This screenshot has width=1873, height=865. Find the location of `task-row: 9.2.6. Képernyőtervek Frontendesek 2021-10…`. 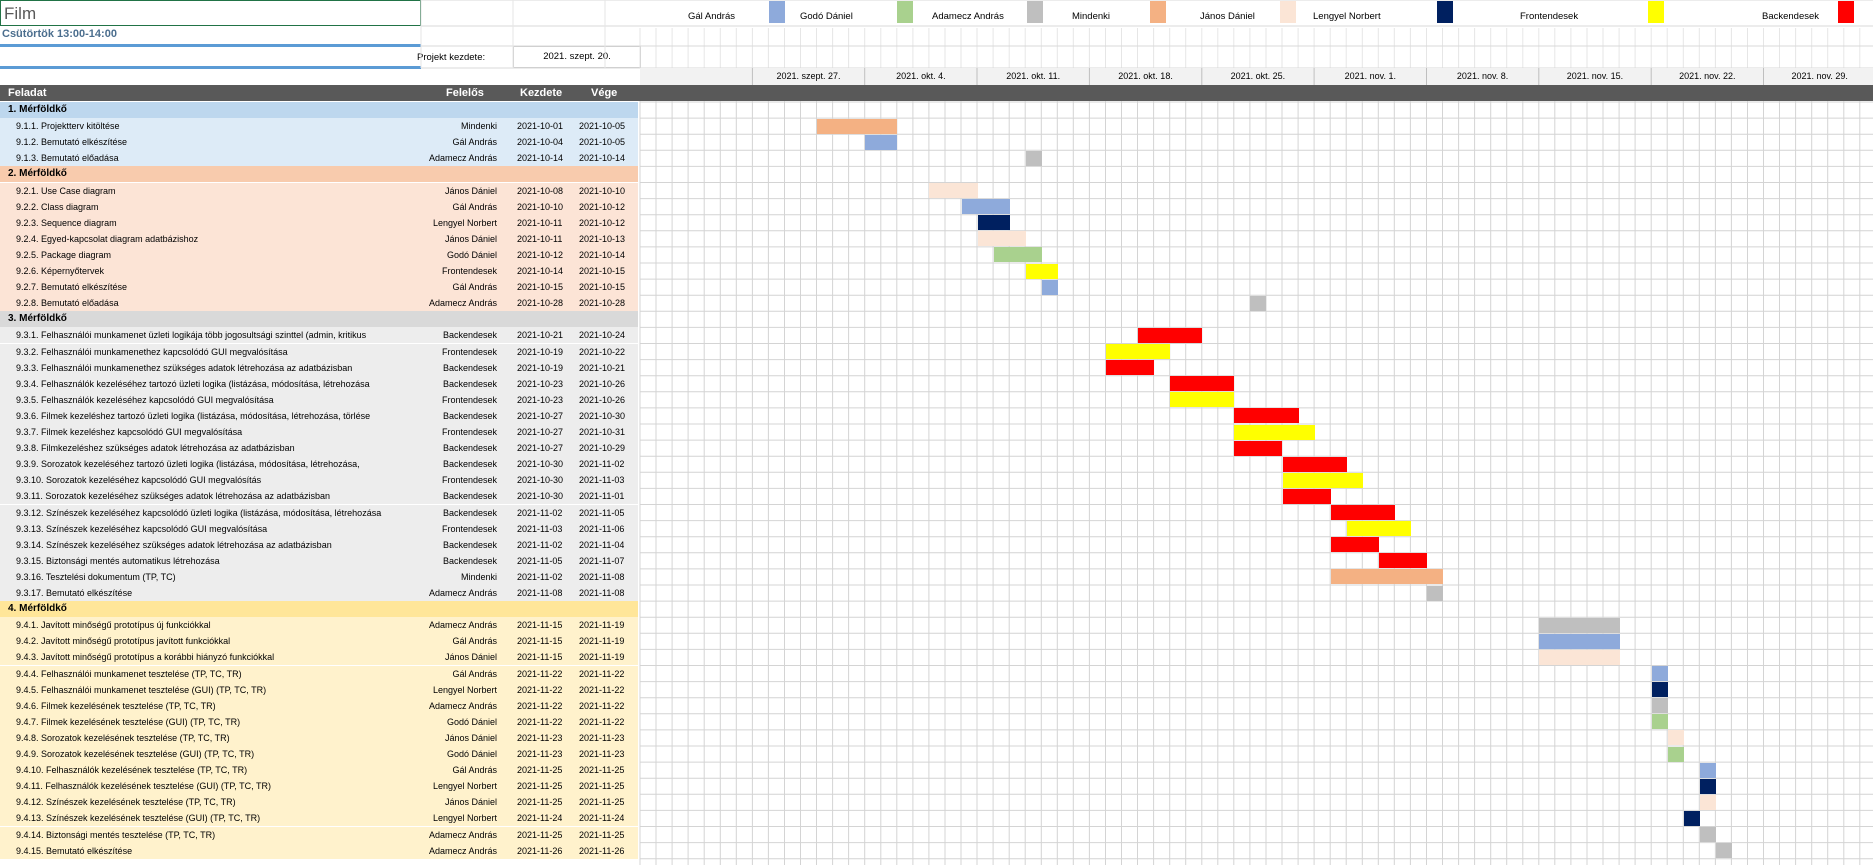

task-row: 9.2.6. Képernyőtervek Frontendesek 2021-10… is located at coordinates (319, 271).